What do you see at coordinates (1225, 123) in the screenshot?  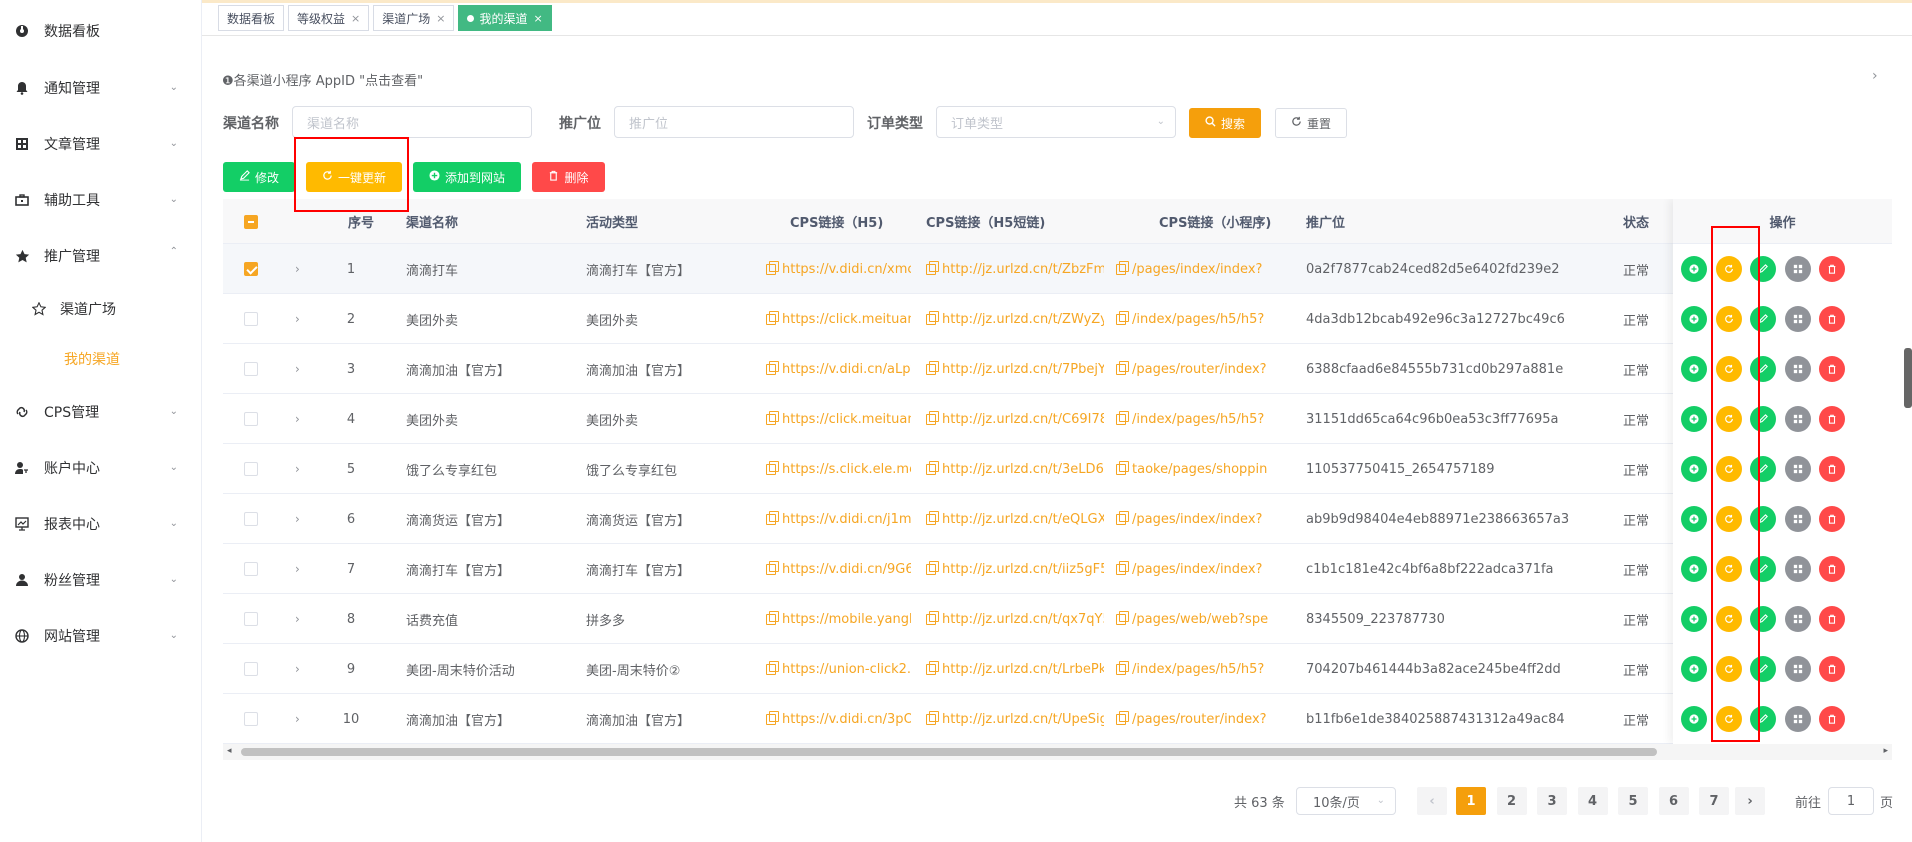 I see `search-button: 搜索` at bounding box center [1225, 123].